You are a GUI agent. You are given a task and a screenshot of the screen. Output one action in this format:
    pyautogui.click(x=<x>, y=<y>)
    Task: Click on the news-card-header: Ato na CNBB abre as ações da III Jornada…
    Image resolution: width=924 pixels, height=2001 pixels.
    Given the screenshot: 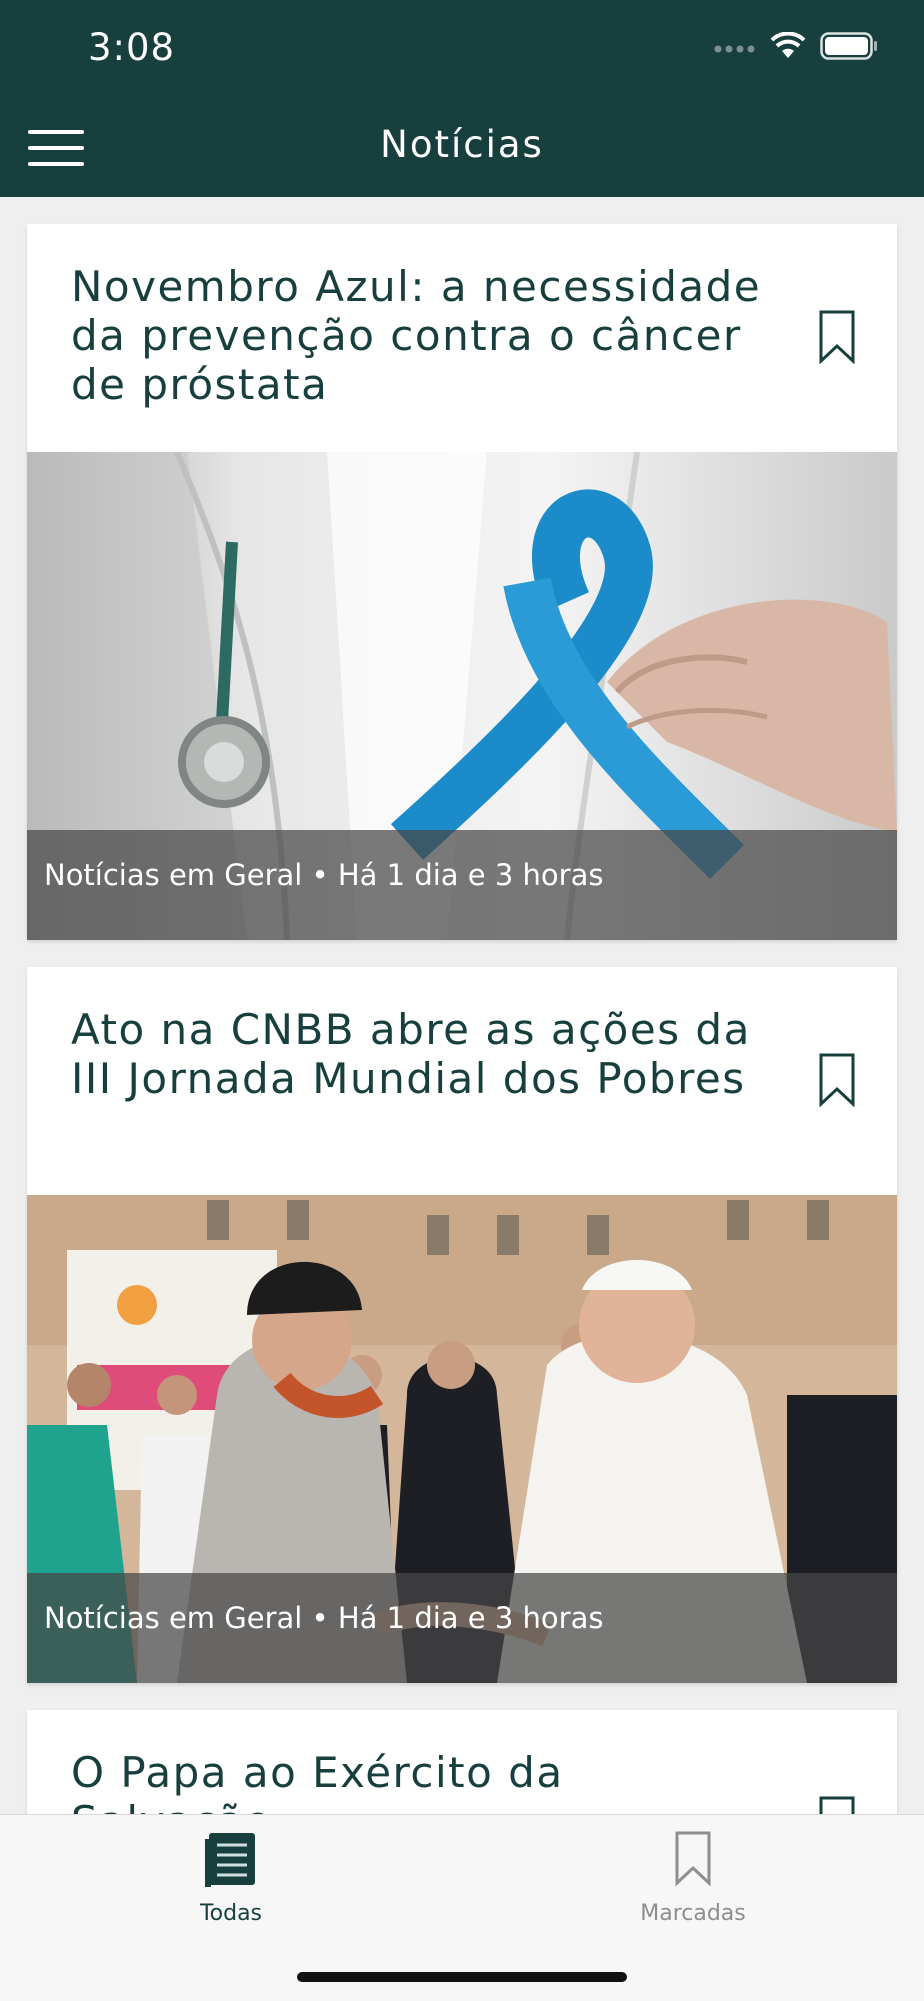 What is the action you would take?
    pyautogui.click(x=462, y=1081)
    